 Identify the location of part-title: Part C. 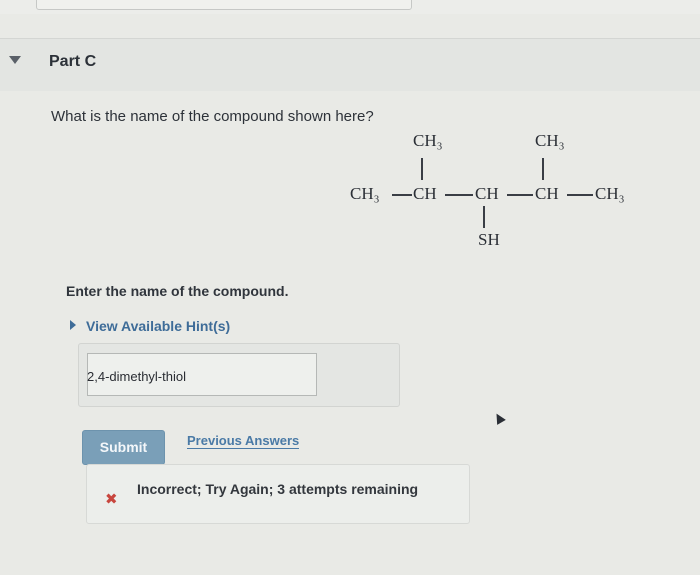
(73, 61).